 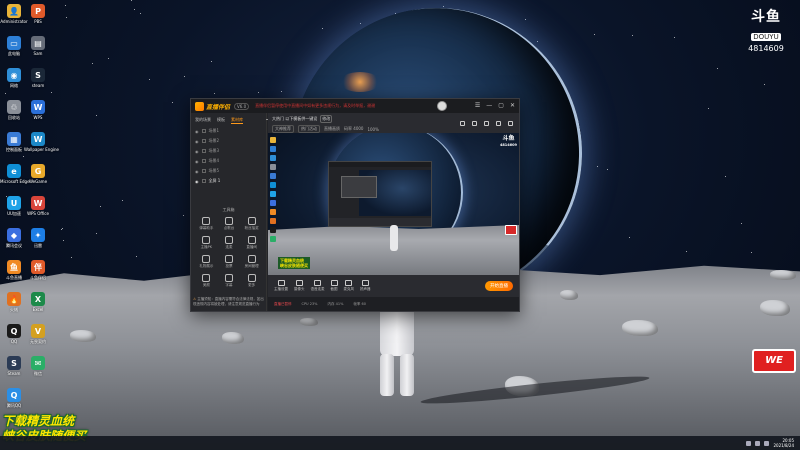 What do you see at coordinates (229, 262) in the screenshot?
I see `tool-button: 投票` at bounding box center [229, 262].